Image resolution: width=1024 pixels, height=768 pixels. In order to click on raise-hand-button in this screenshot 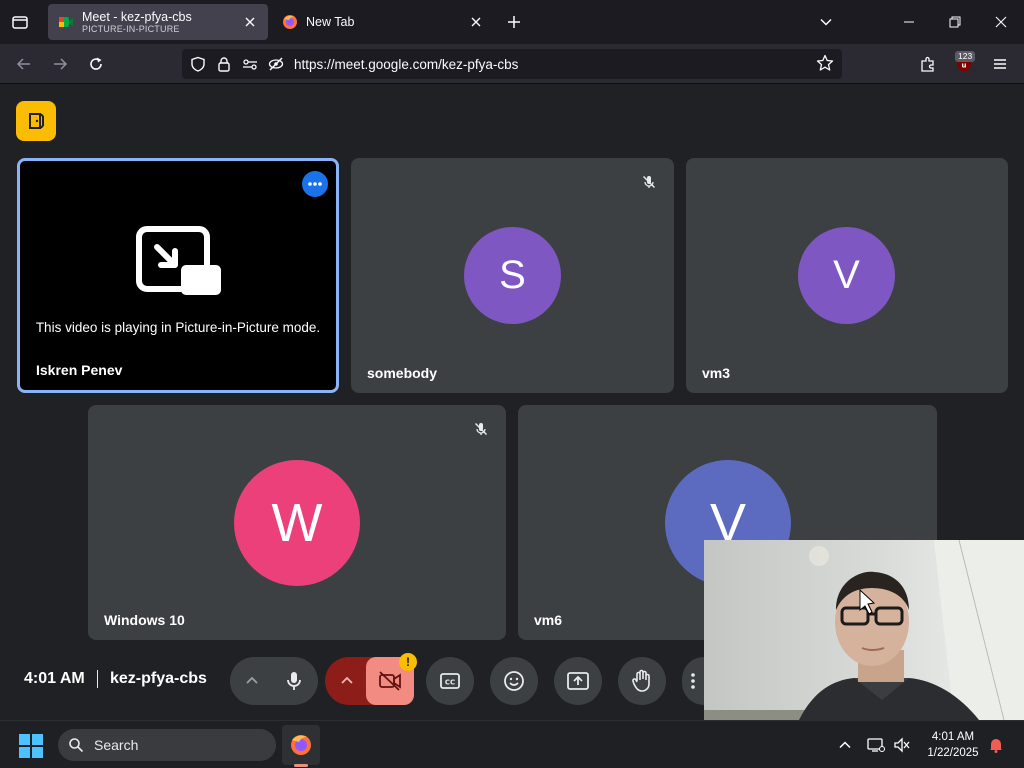, I will do `click(642, 681)`.